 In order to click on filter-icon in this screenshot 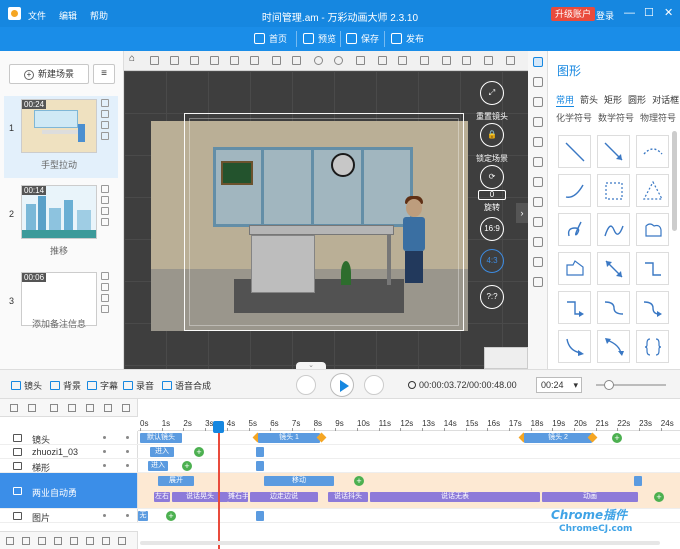, I will do `click(32, 408)`.